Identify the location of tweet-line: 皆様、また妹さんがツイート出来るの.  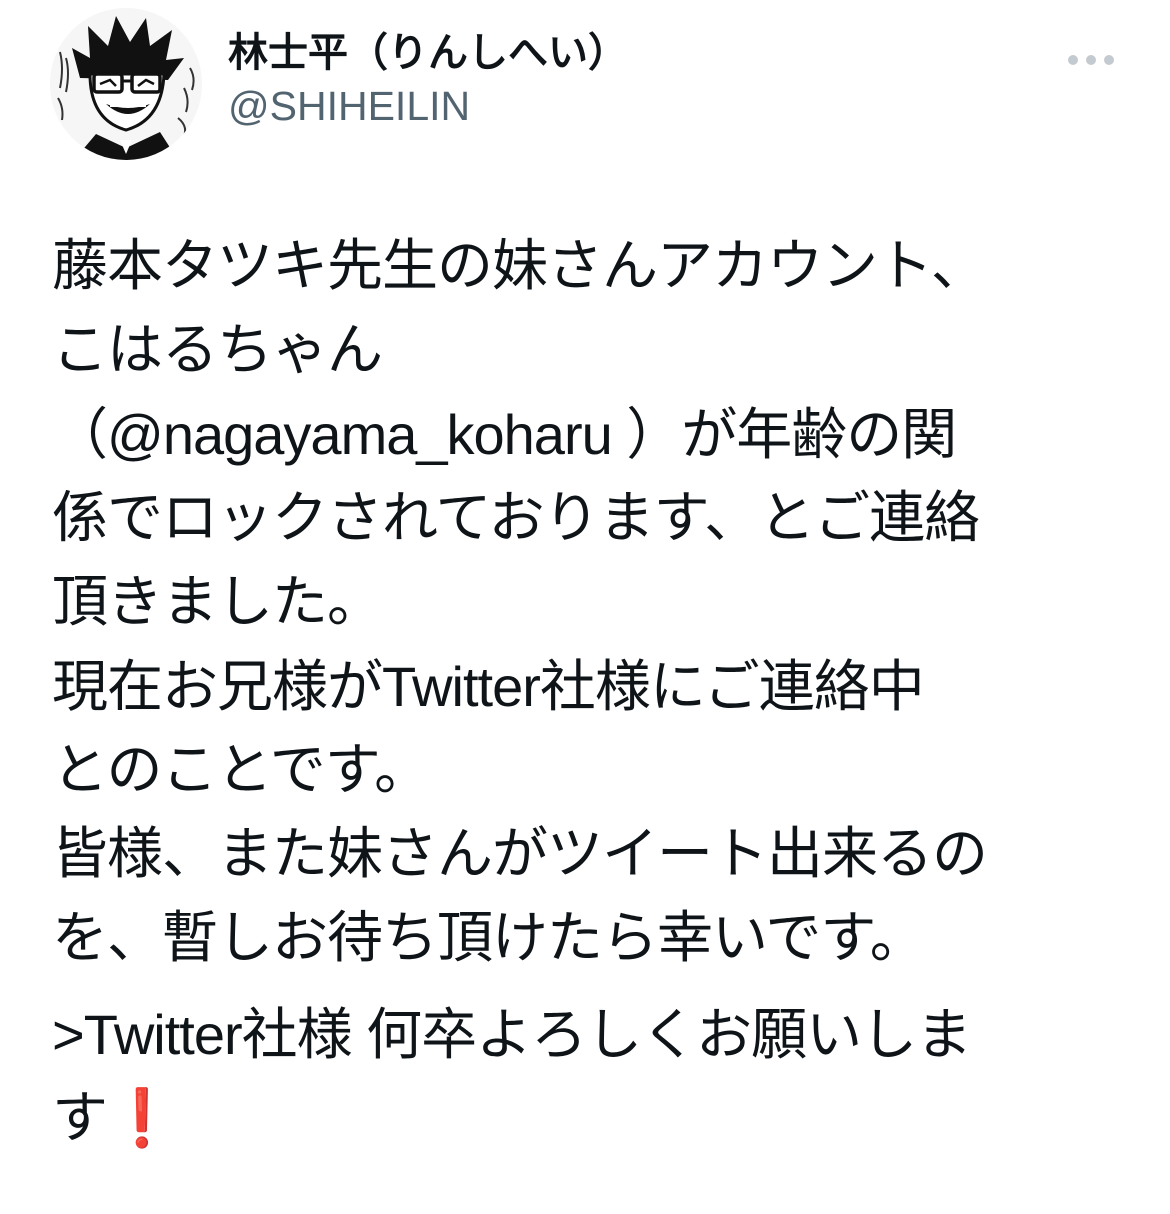
(520, 854).